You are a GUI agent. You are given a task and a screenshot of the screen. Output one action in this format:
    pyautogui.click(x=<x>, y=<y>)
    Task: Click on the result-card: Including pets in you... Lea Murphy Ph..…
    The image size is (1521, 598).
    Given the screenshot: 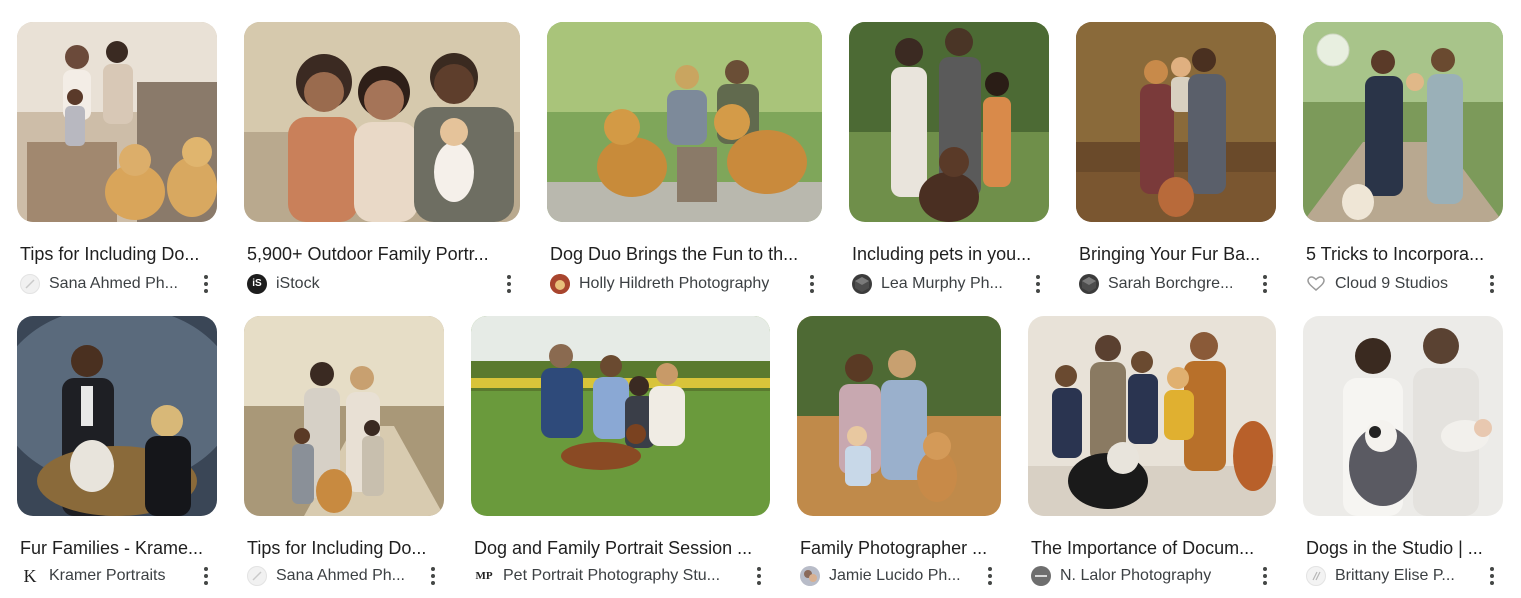 What is the action you would take?
    pyautogui.click(x=949, y=158)
    